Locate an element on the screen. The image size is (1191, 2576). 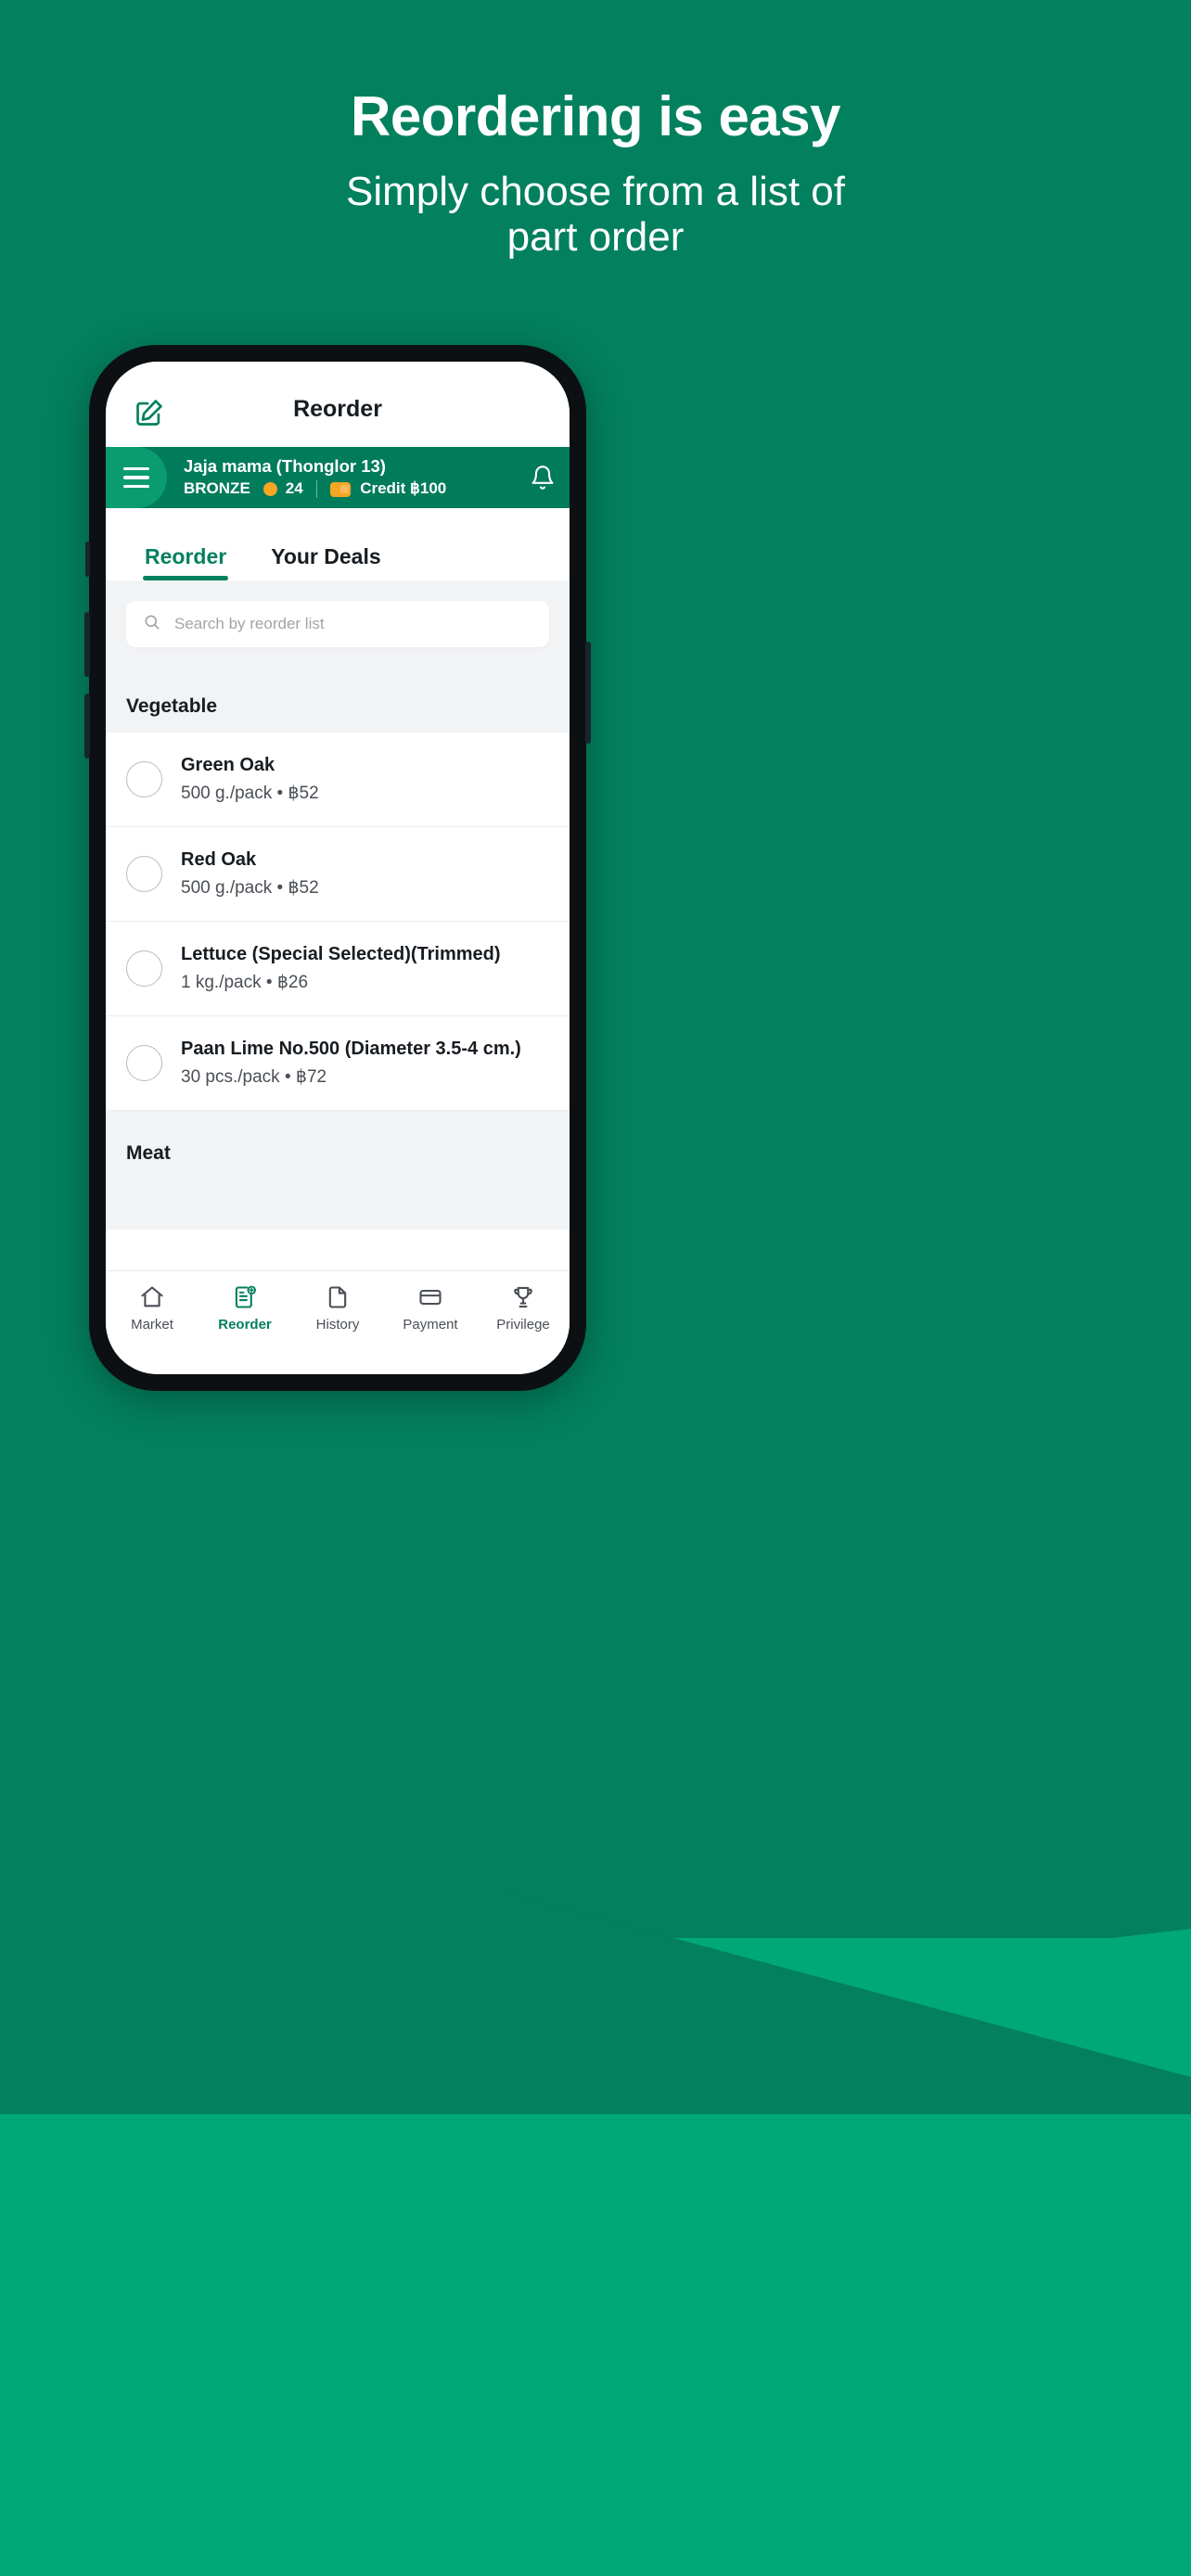
search-input: Search by reorder list is located at coordinates (337, 624).